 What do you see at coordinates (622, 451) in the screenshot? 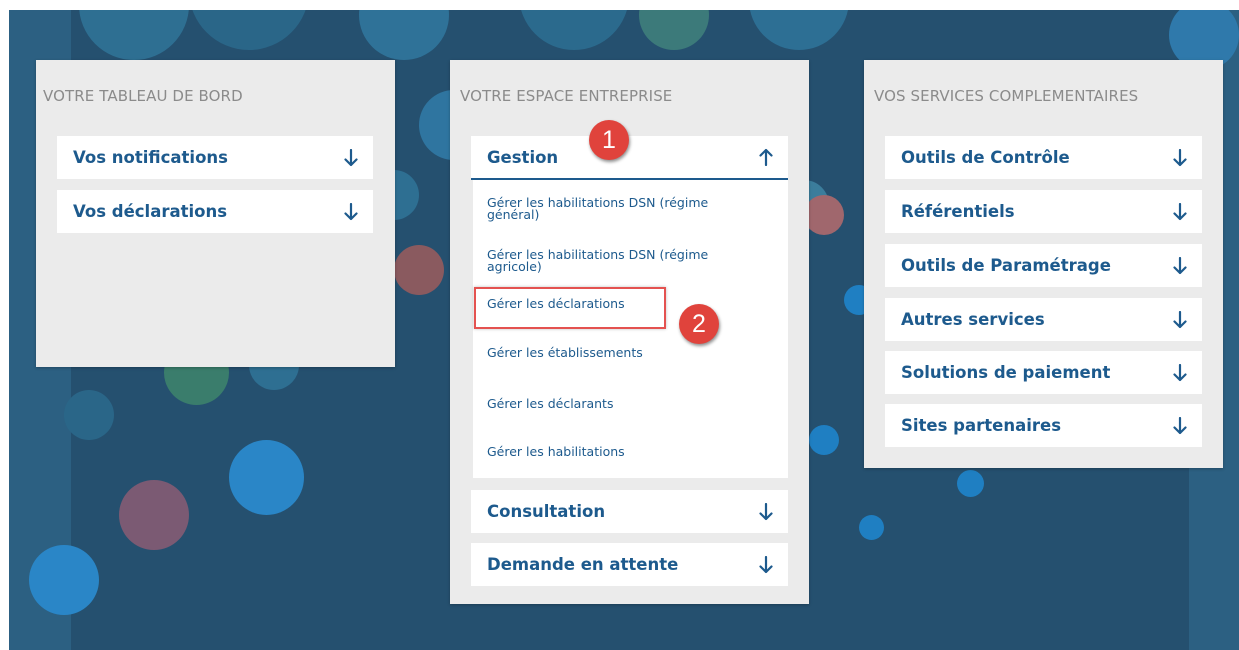
I see `link-gerer-habilitations: Gérer les habilitations` at bounding box center [622, 451].